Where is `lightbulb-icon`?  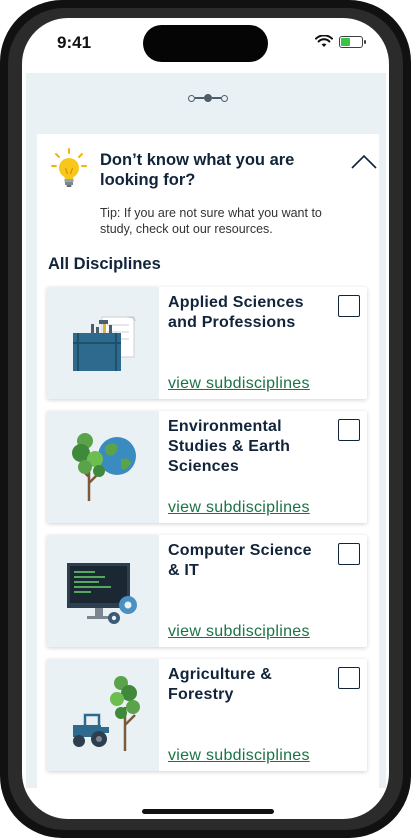
lightbulb-icon is located at coordinates (69, 167).